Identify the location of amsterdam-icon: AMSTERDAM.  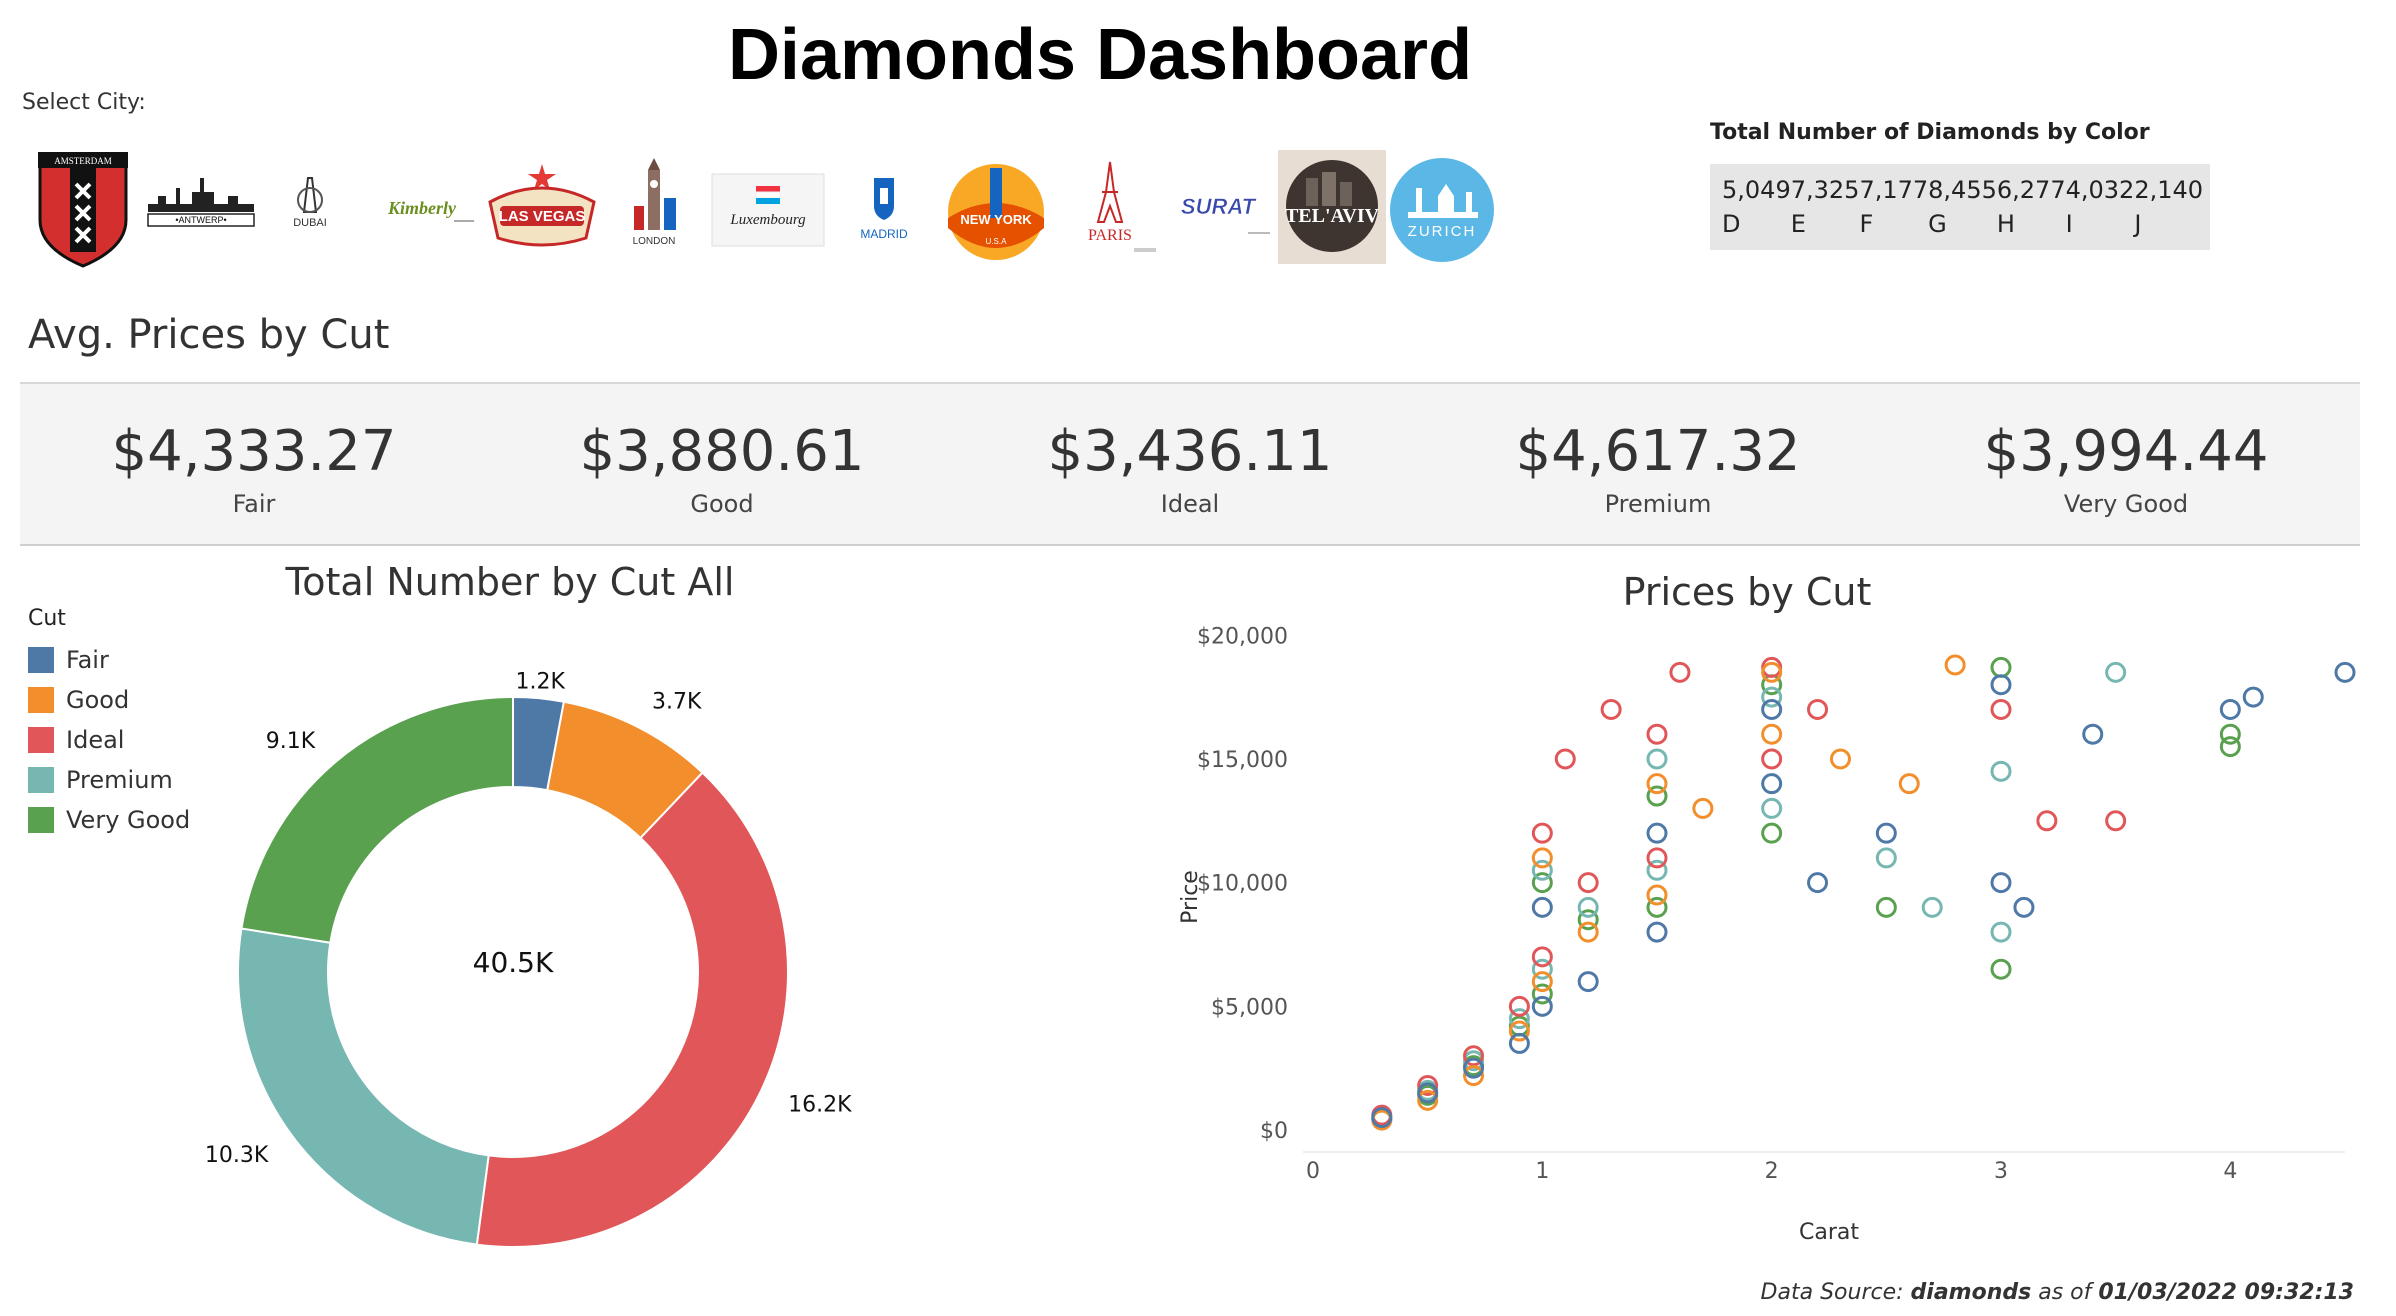
(83, 210).